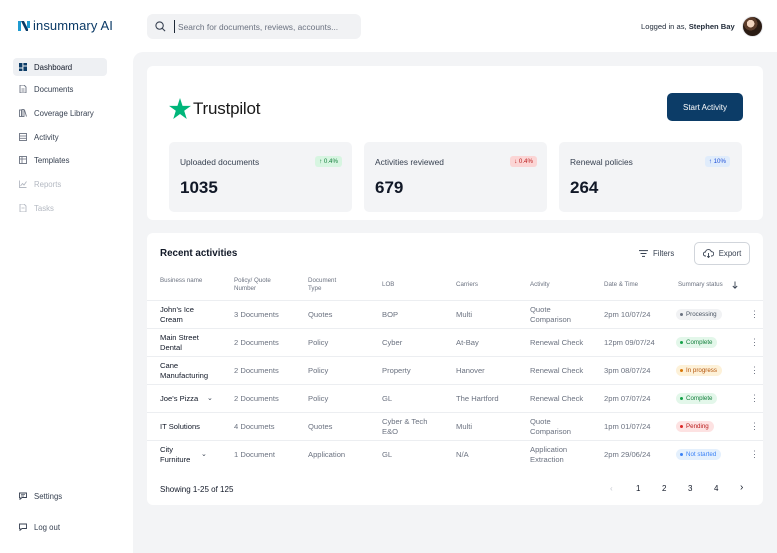 The height and width of the screenshot is (553, 777). What do you see at coordinates (690, 488) in the screenshot?
I see `page-3: 3` at bounding box center [690, 488].